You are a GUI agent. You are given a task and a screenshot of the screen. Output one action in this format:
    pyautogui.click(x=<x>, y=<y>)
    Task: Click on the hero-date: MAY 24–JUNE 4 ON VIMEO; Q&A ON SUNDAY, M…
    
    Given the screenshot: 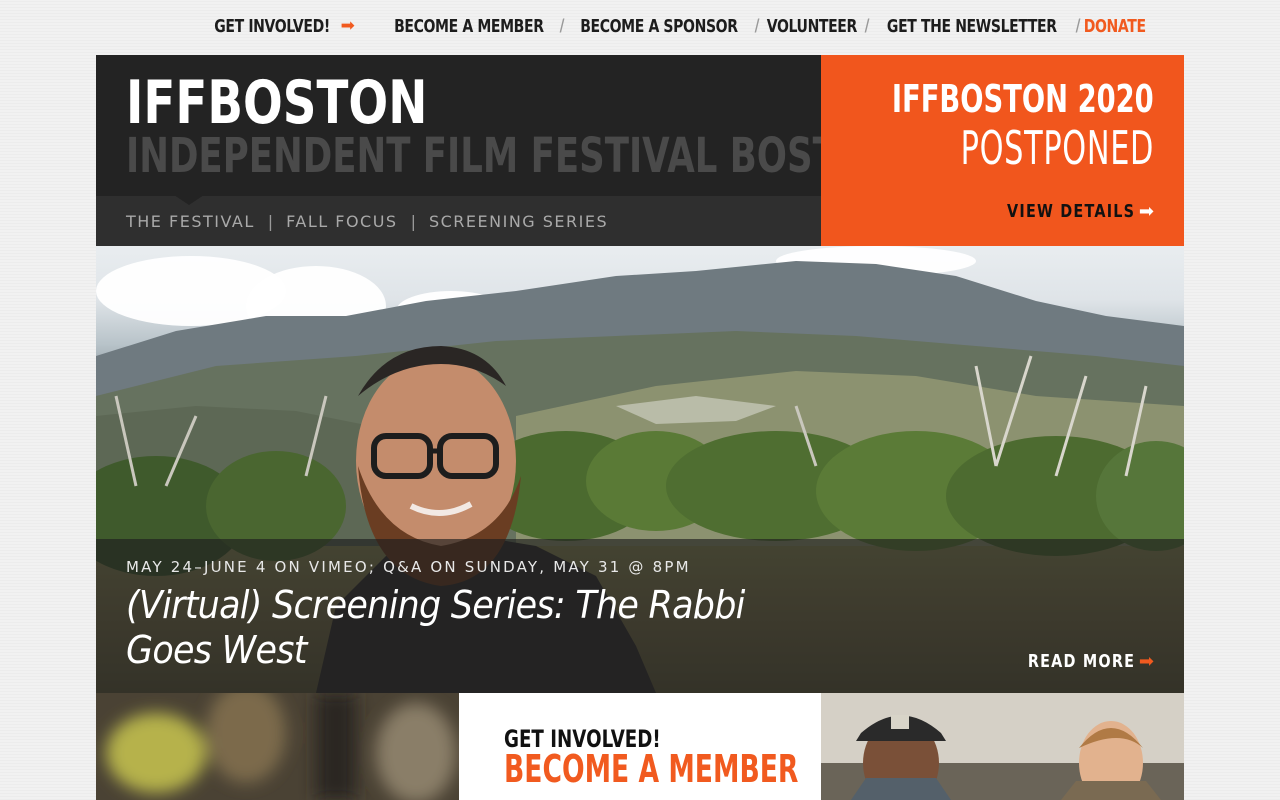 What is the action you would take?
    pyautogui.click(x=408, y=567)
    